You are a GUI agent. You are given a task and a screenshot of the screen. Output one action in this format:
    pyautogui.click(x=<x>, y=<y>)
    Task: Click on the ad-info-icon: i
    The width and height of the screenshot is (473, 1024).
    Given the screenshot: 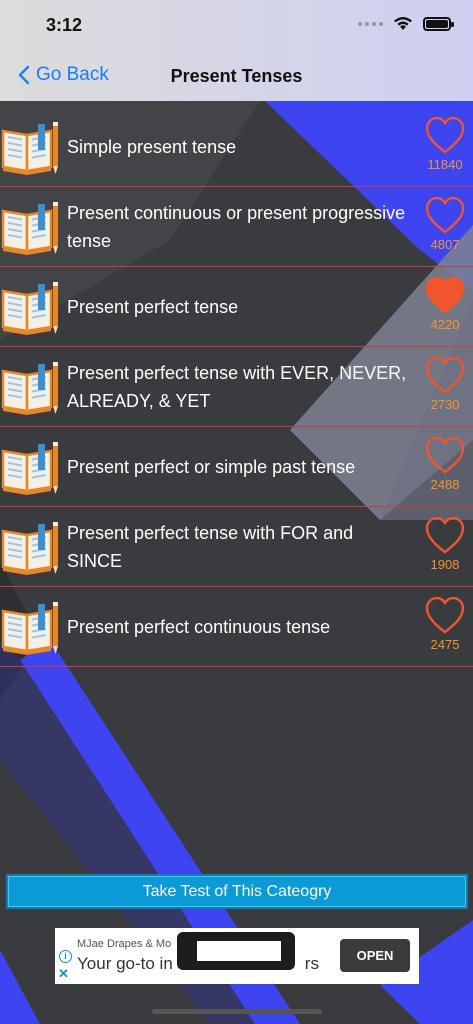 What is the action you would take?
    pyautogui.click(x=65, y=956)
    